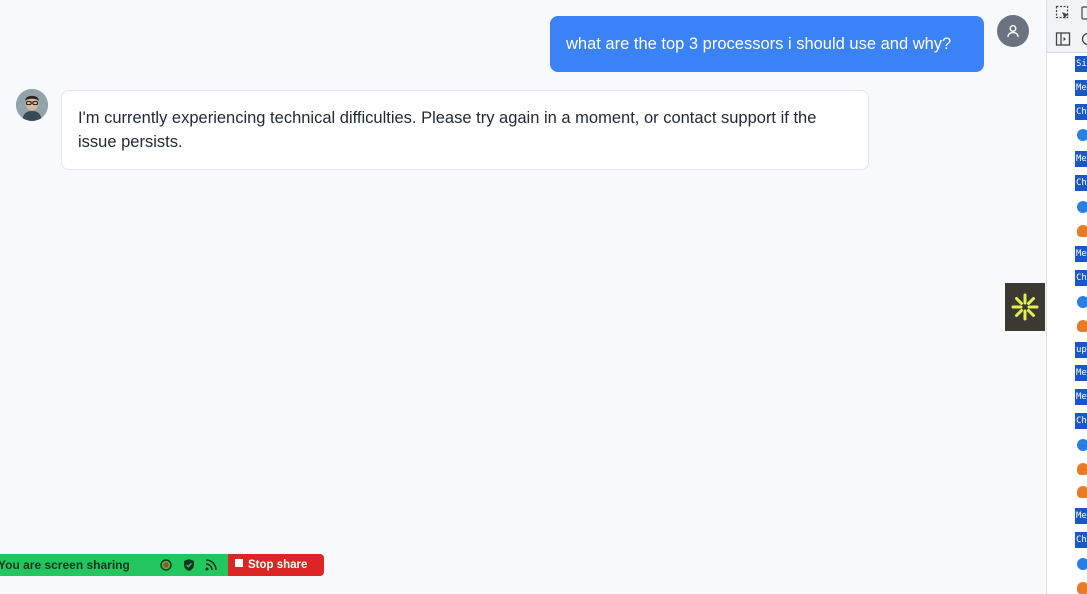  I want to click on floating-widget-button, so click(1025, 307).